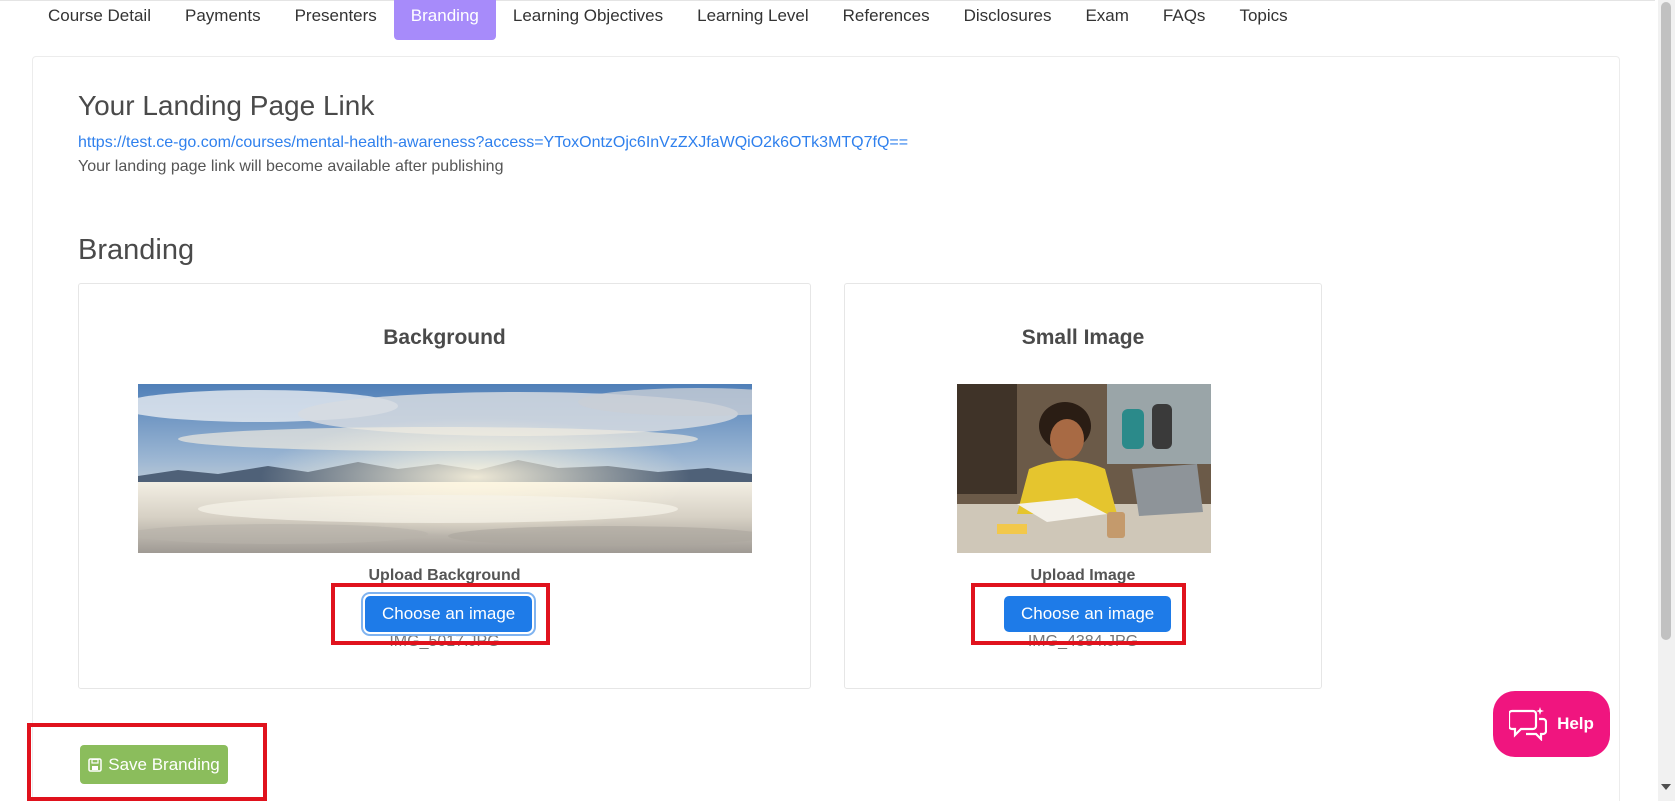  I want to click on floppy-disk-icon, so click(95, 764).